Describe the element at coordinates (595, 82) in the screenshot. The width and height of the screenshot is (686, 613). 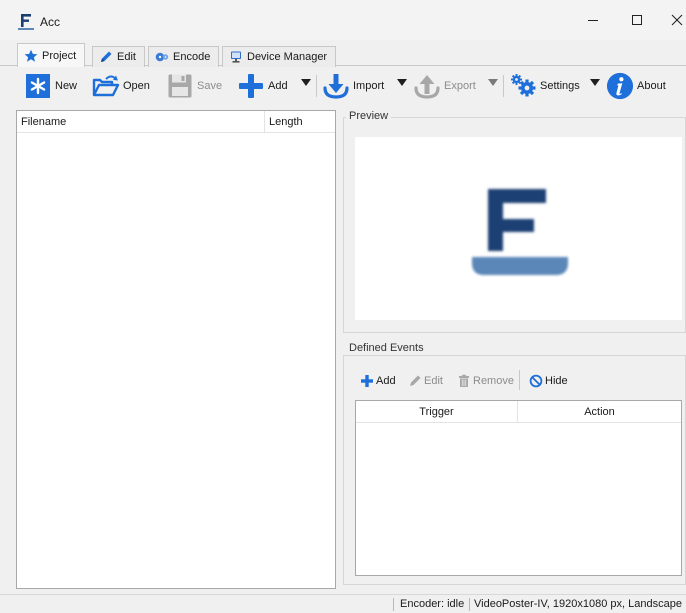
I see `settings-dropdown-caret` at that location.